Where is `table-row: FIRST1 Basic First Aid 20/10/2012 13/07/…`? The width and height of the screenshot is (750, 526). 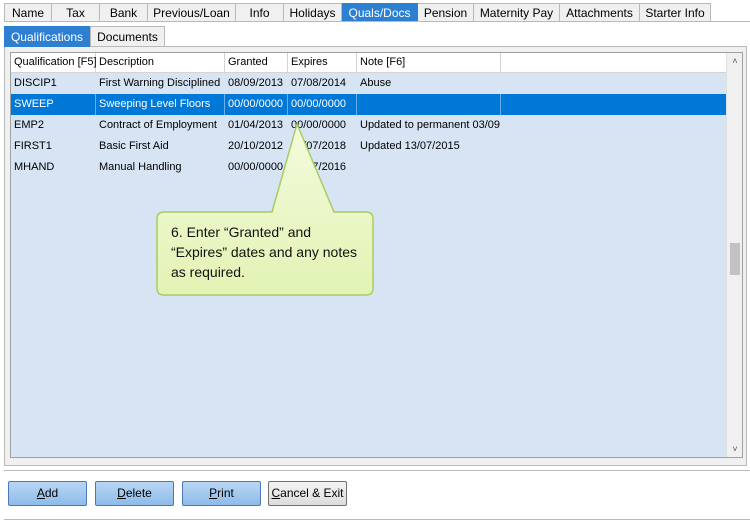 table-row: FIRST1 Basic First Aid 20/10/2012 13/07/… is located at coordinates (369, 146).